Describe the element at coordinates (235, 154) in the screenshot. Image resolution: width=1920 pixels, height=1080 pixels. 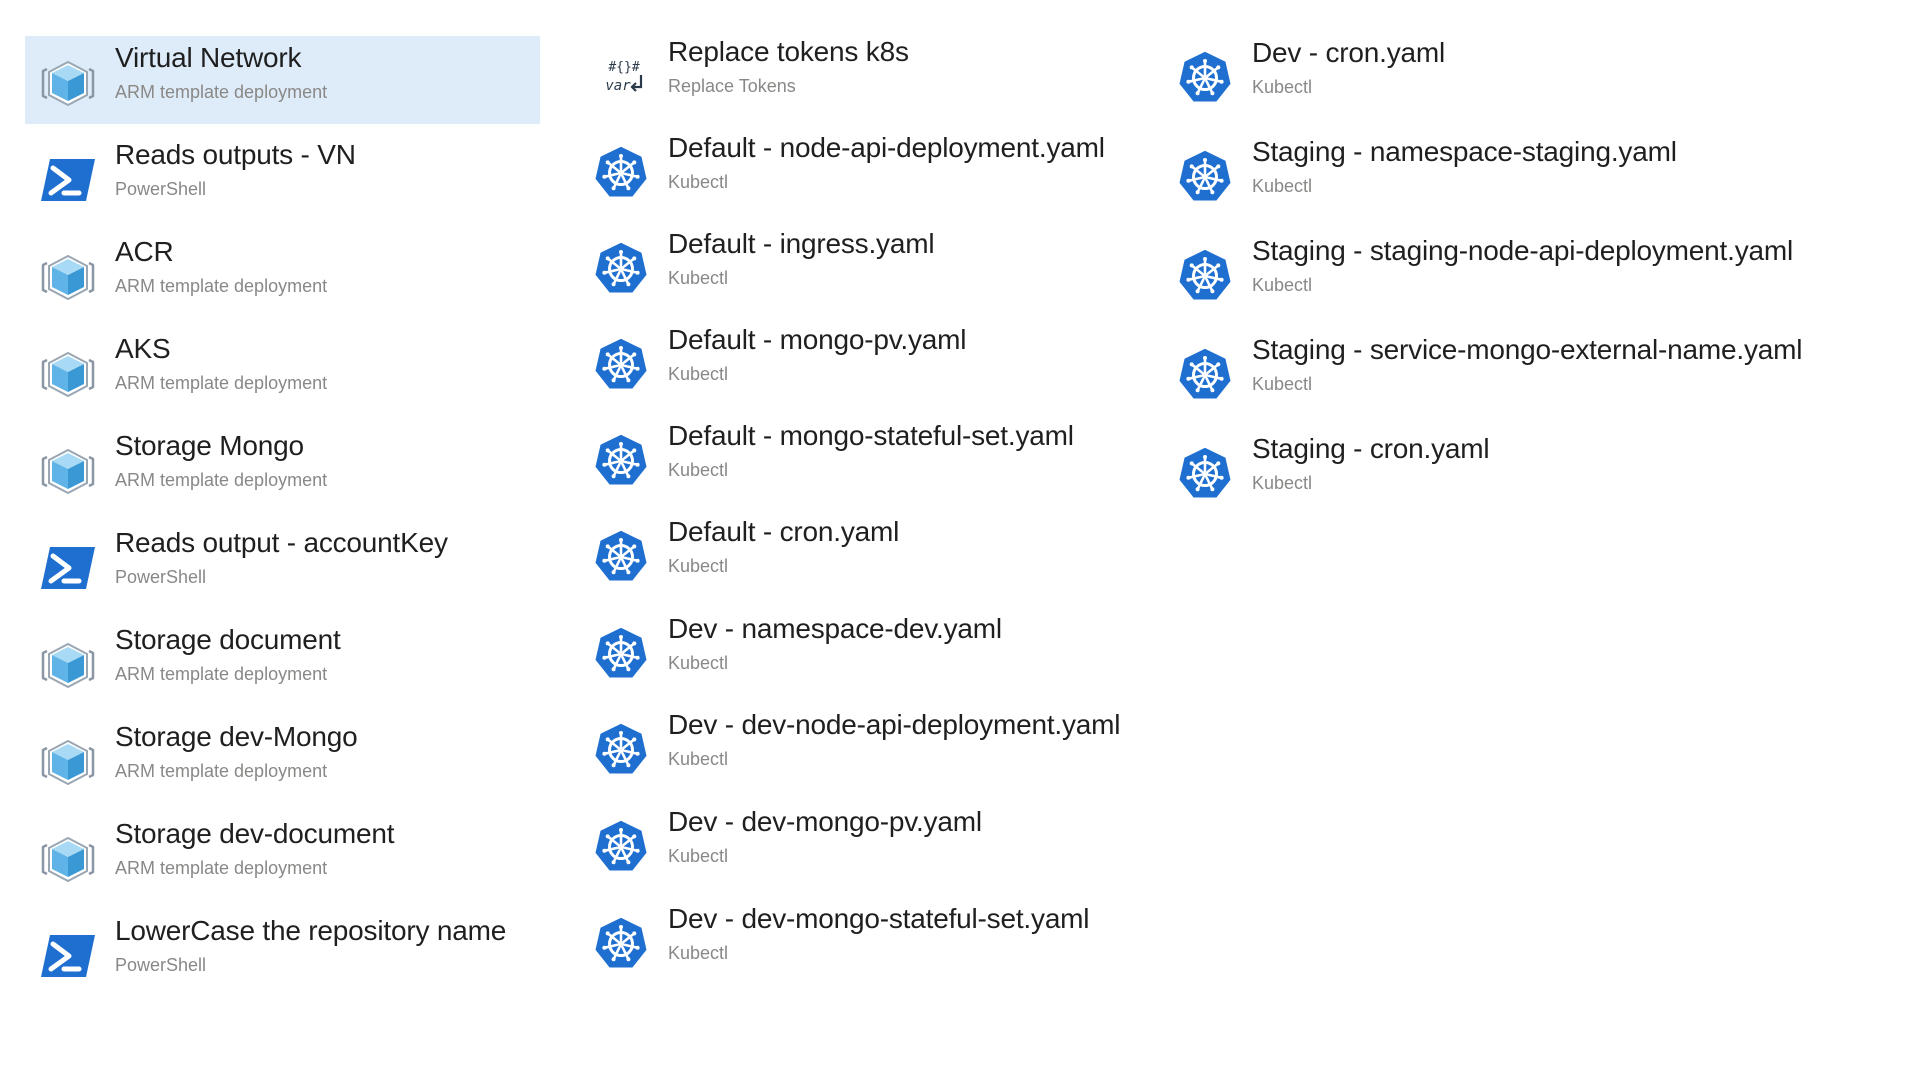
I see `task-name: Reads outputs - VN` at that location.